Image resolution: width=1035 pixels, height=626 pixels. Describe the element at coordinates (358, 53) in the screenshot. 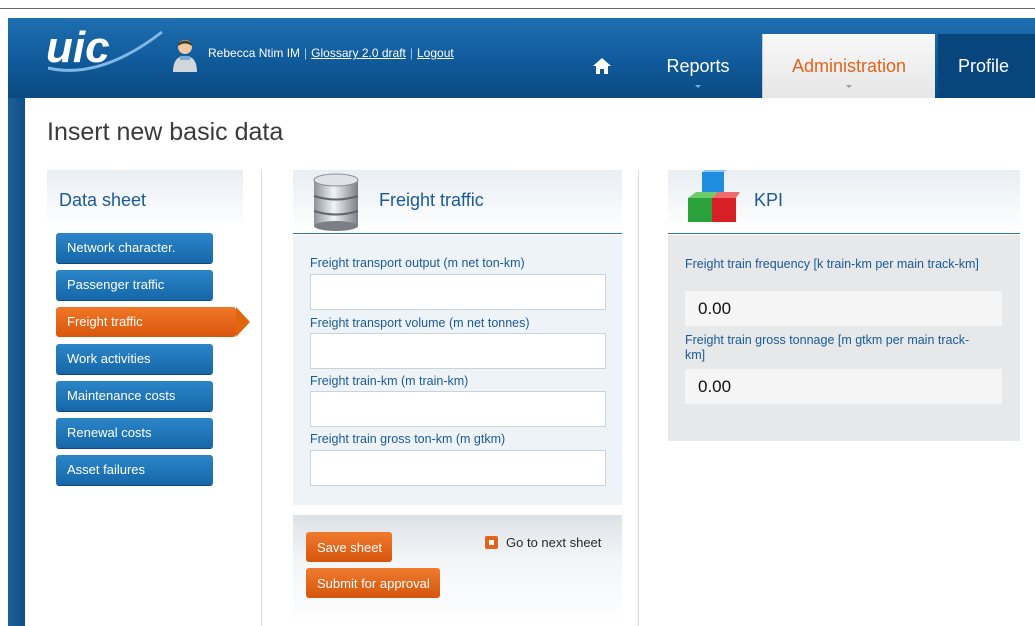

I see `glossary-link: Glossary 2.0 draft` at that location.